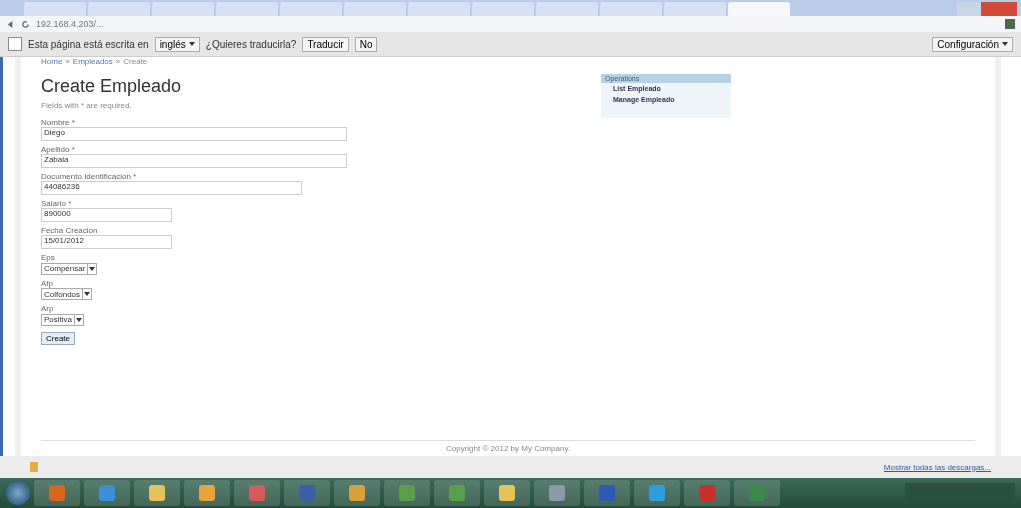 The width and height of the screenshot is (1021, 508). I want to click on translate-question: ¿Quieres traducirla?, so click(251, 44).